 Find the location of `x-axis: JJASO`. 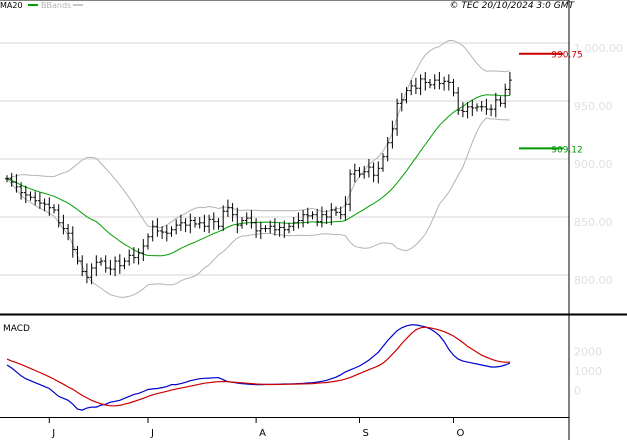

x-axis: JJASO is located at coordinates (256, 428).